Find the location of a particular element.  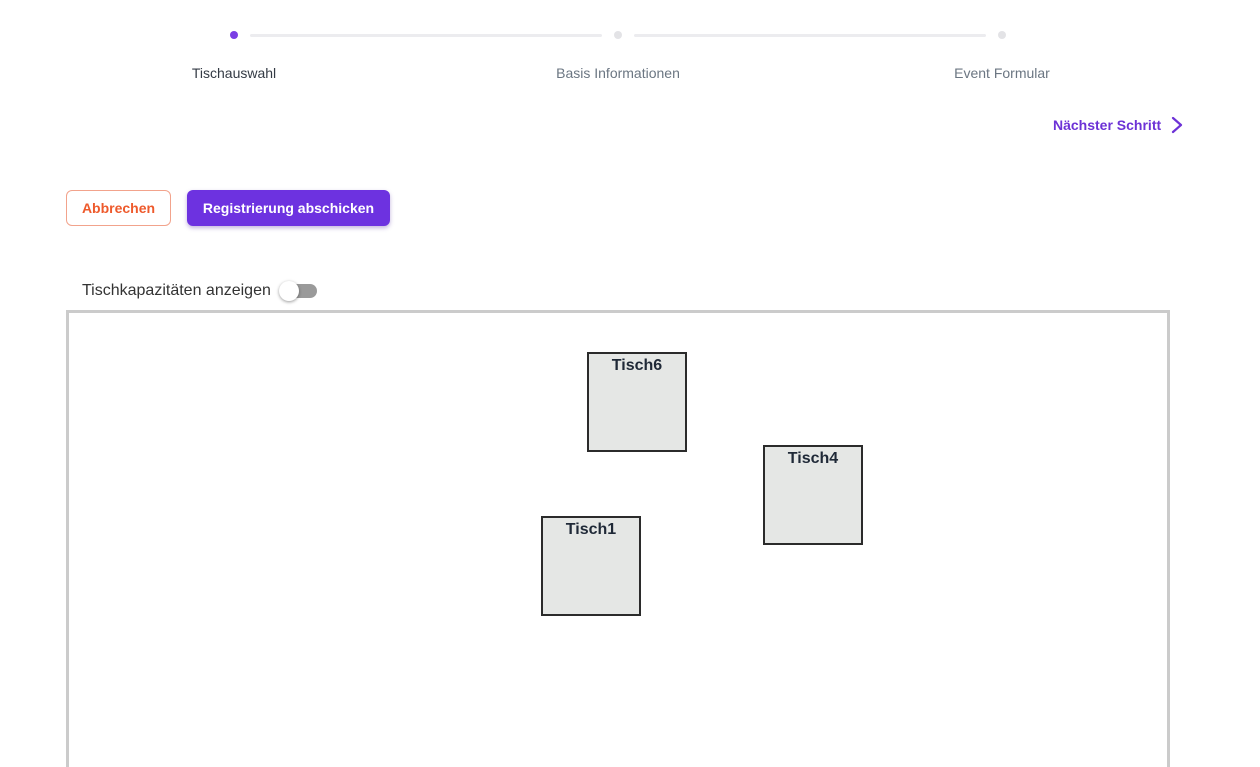

cancel-button: Abbrechen is located at coordinates (118, 208).